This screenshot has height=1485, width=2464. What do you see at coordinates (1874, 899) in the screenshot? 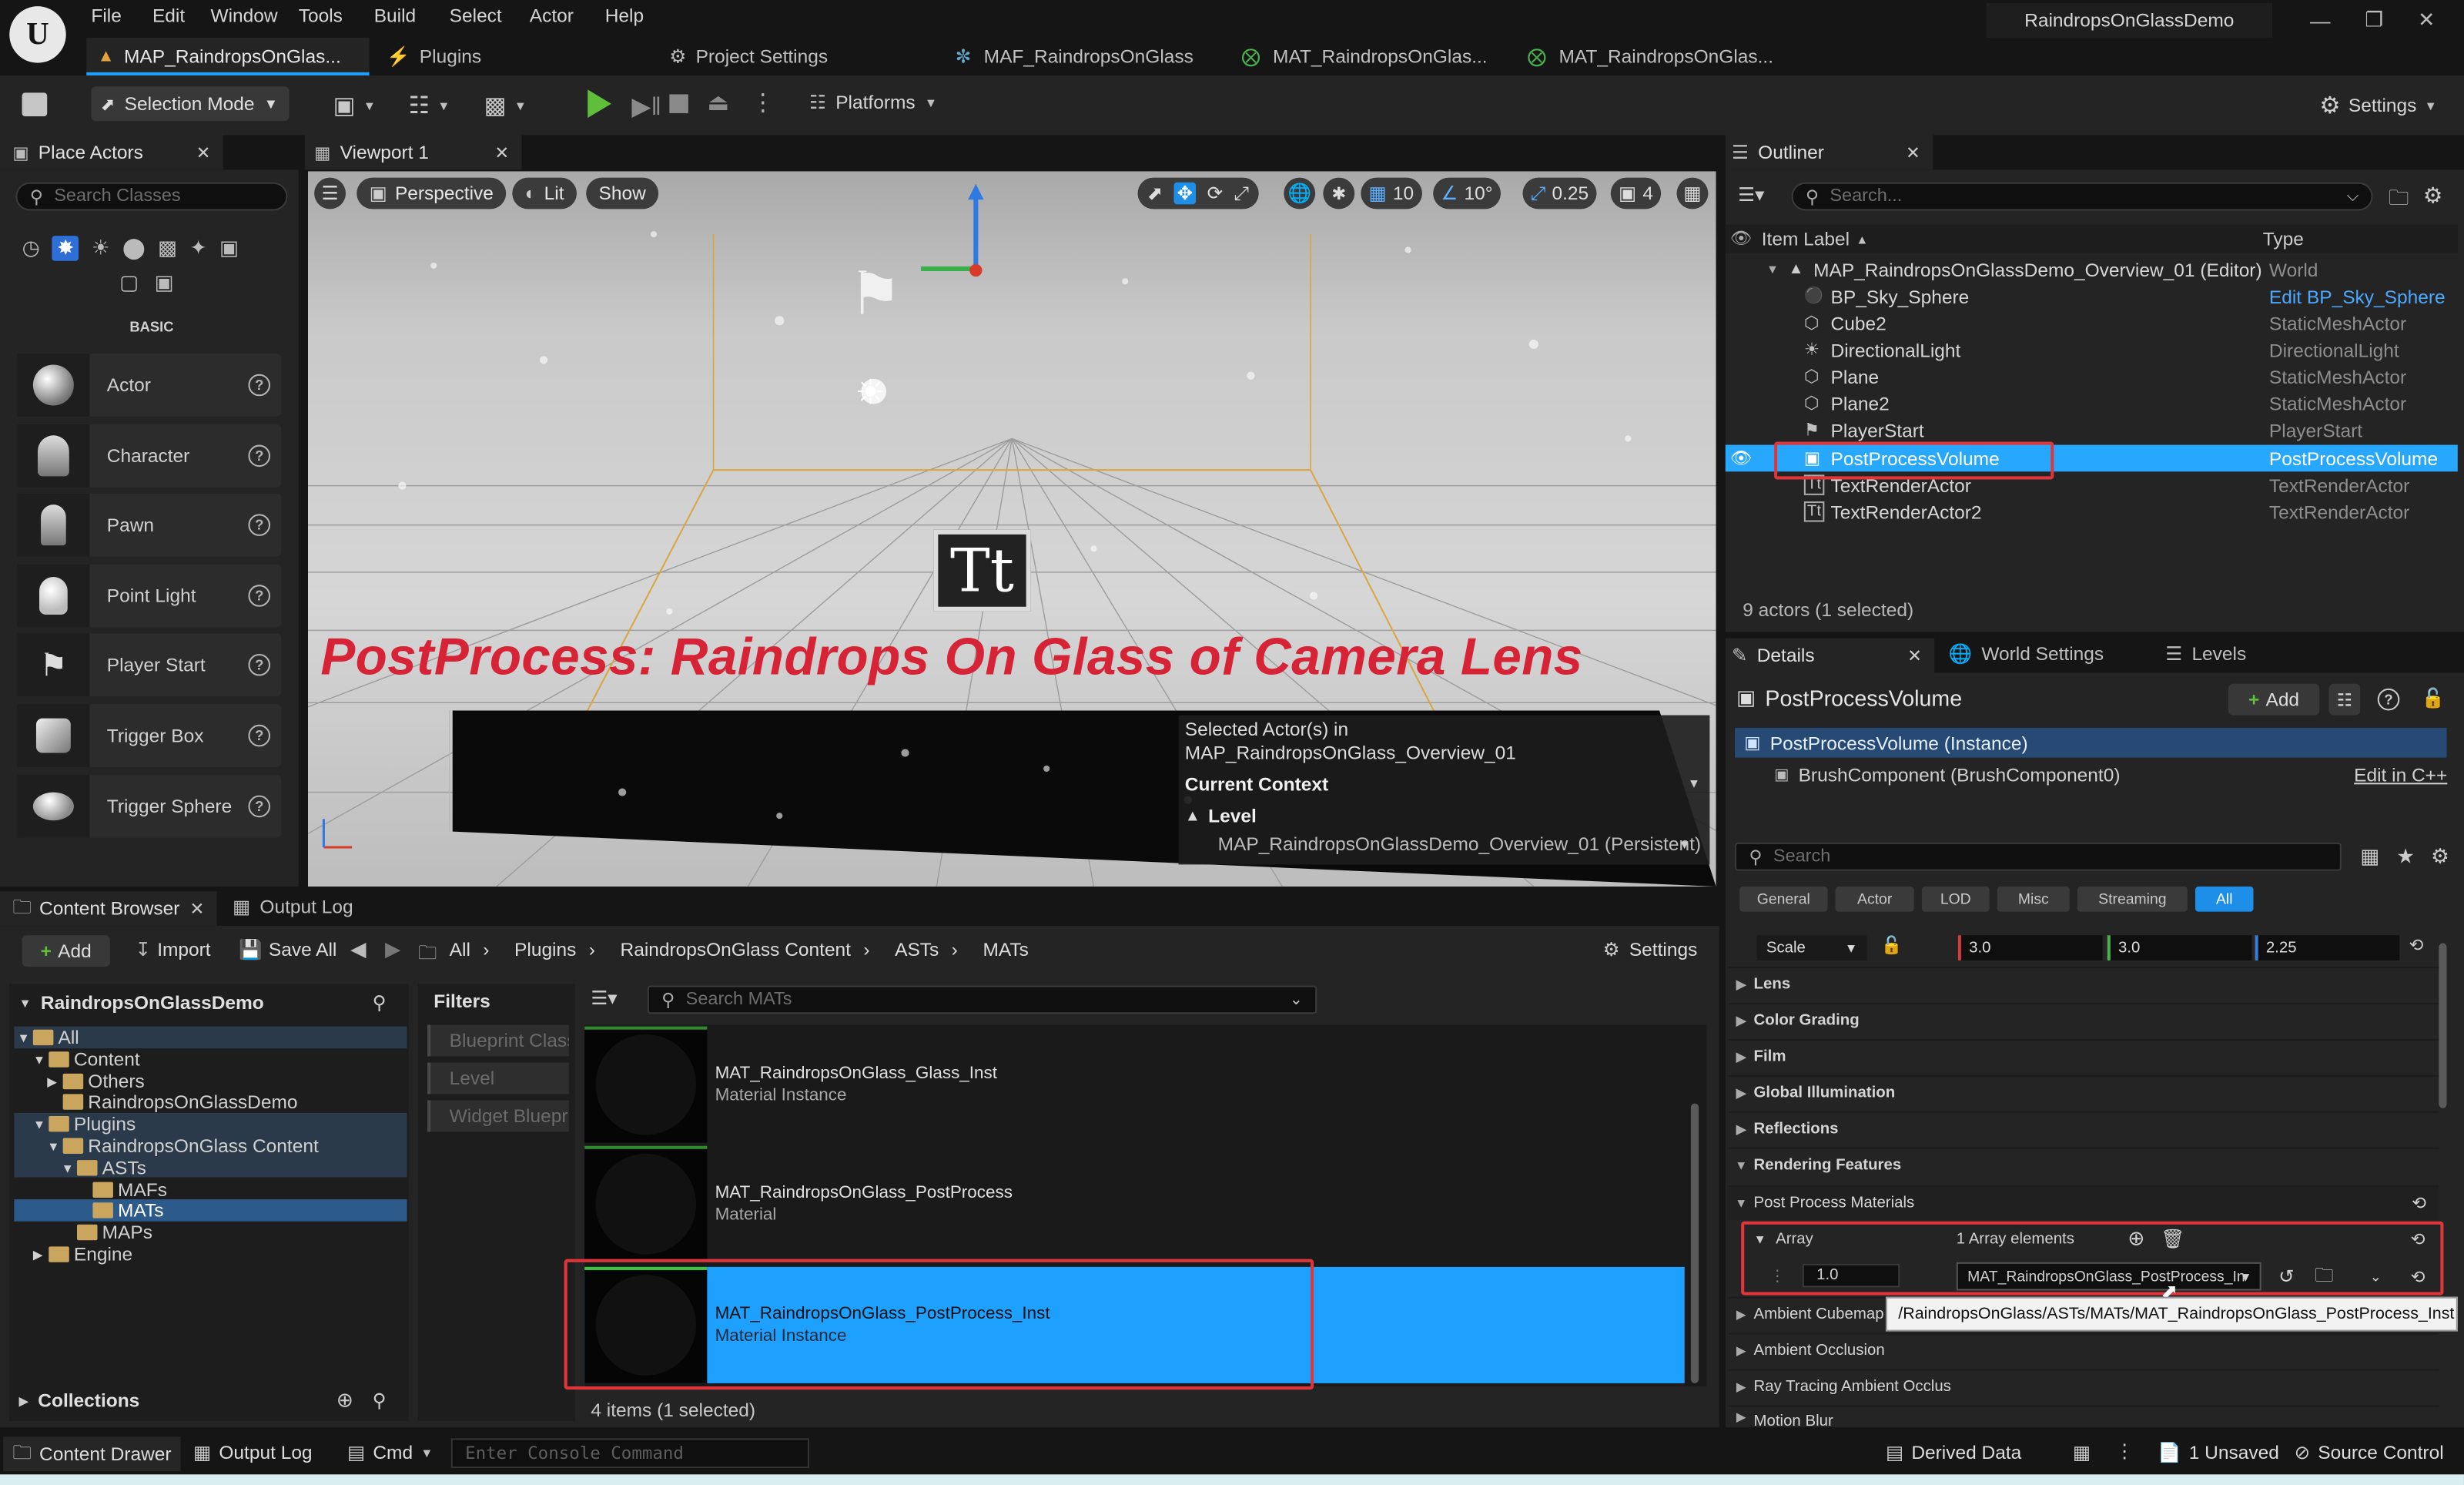
I see `filter-actor: Actor` at bounding box center [1874, 899].